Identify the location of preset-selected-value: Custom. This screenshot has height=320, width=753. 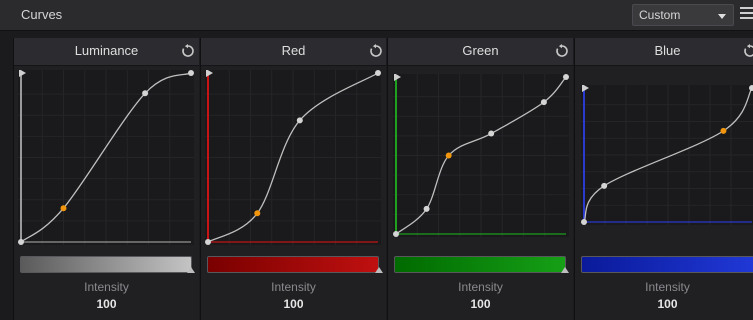
(660, 15).